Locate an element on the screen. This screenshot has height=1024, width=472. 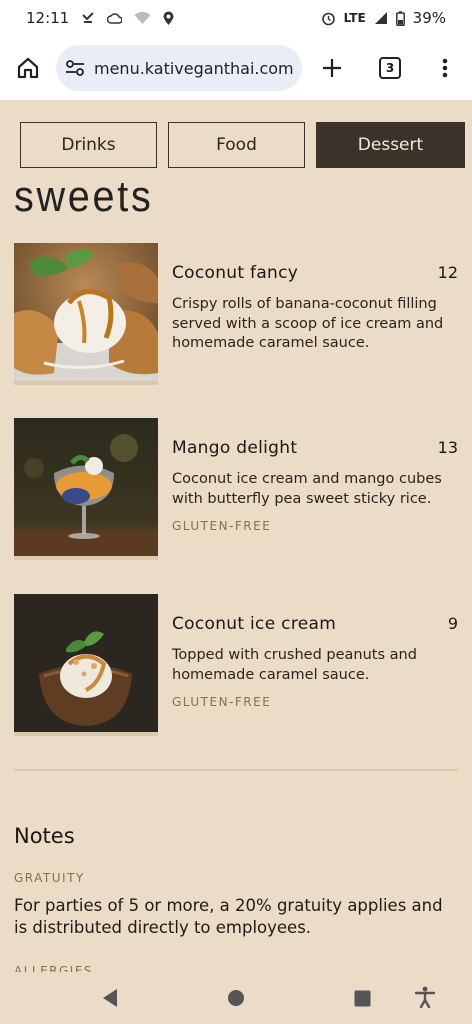
back-triangle-icon is located at coordinates (110, 998).